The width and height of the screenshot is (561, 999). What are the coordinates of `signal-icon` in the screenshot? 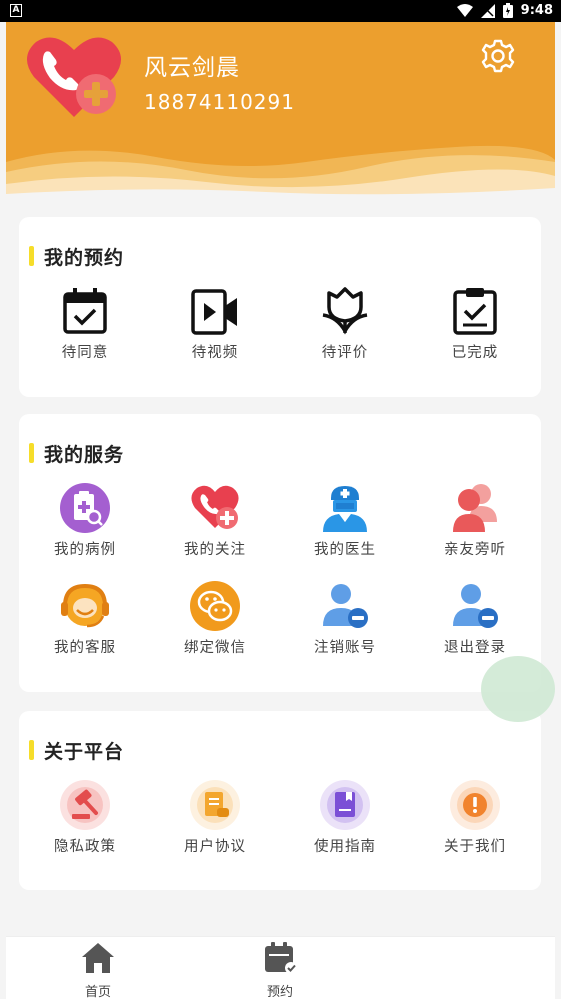 It's located at (487, 10).